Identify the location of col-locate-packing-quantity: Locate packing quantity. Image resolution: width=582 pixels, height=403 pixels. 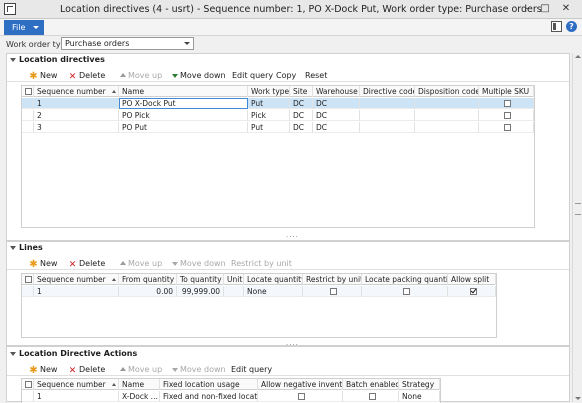
(405, 279).